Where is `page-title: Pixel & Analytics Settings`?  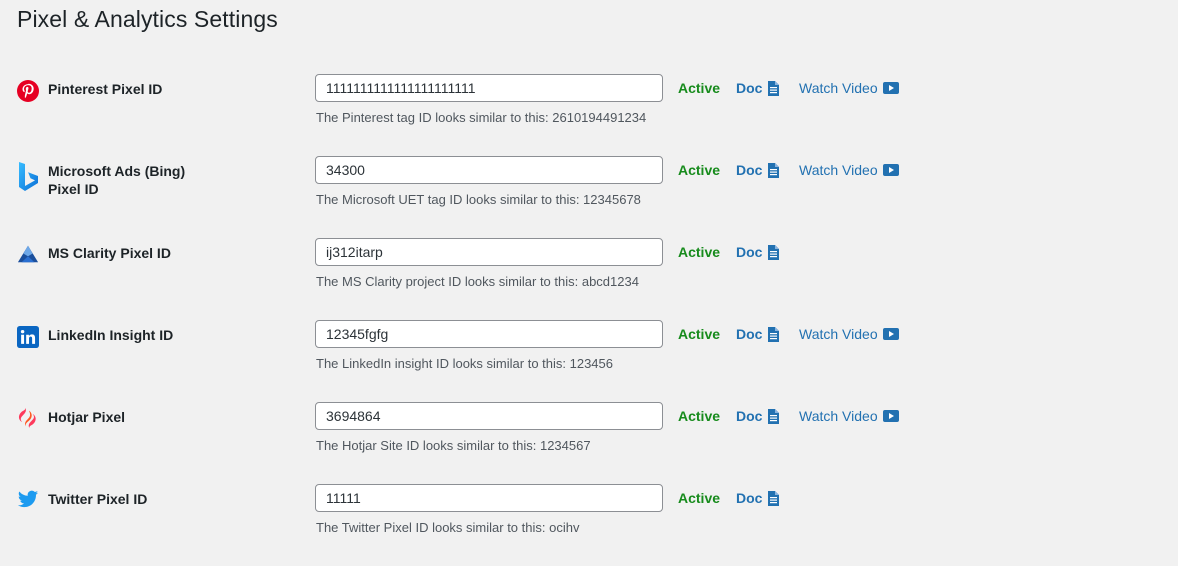
page-title: Pixel & Analytics Settings is located at coordinates (147, 19).